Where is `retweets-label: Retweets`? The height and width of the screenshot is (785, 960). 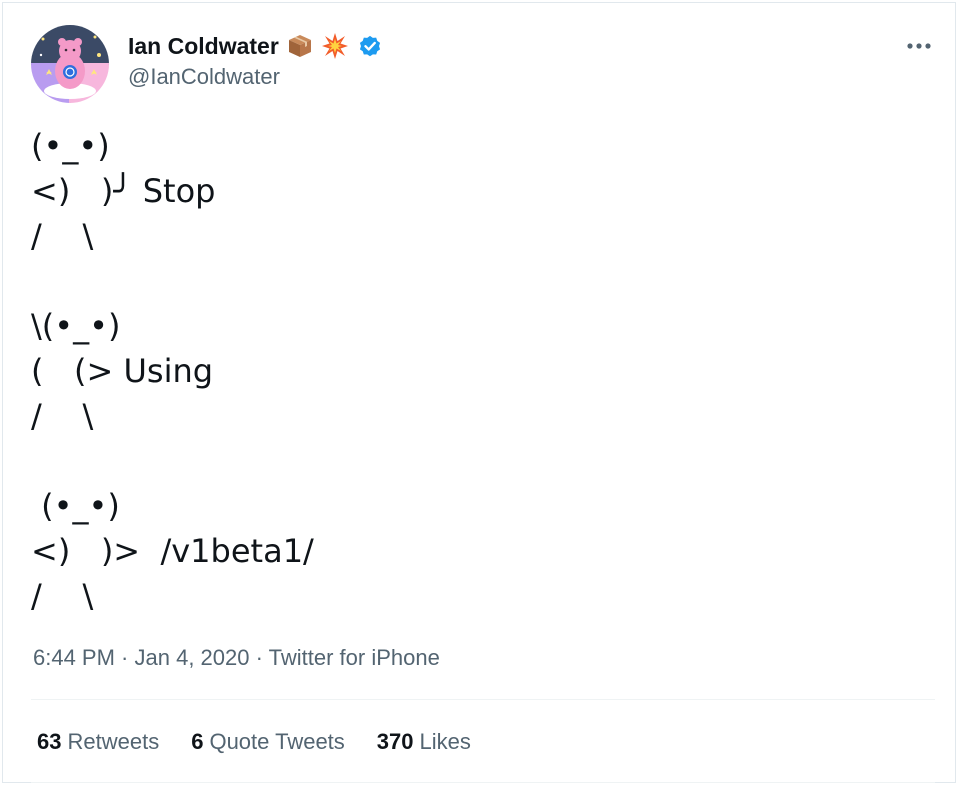
retweets-label: Retweets is located at coordinates (113, 741).